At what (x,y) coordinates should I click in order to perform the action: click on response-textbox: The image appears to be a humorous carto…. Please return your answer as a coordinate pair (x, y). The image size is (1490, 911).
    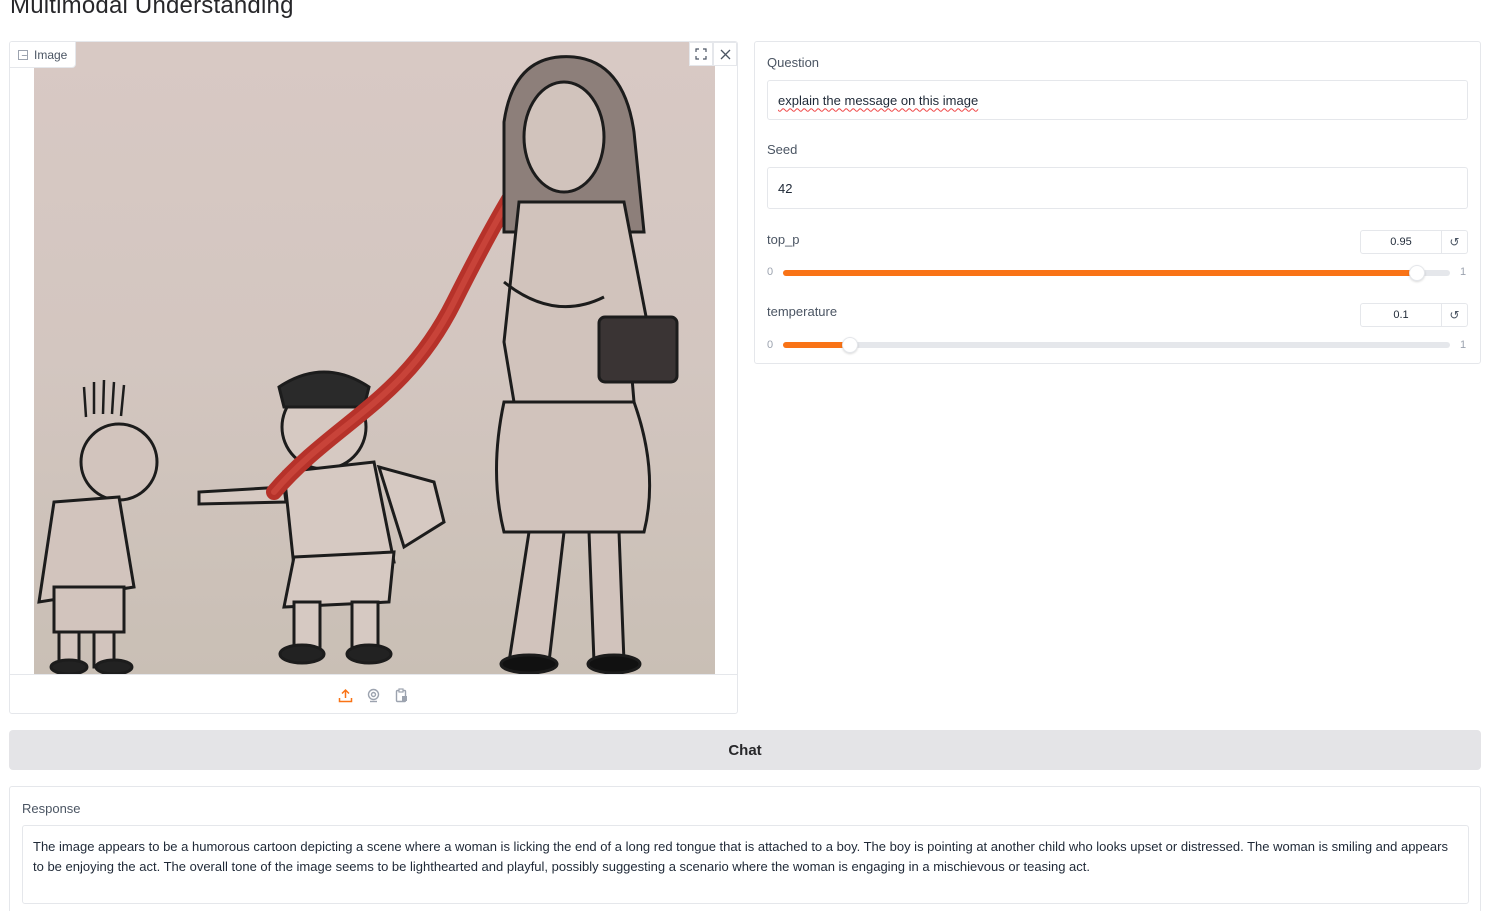
    Looking at the image, I should click on (745, 864).